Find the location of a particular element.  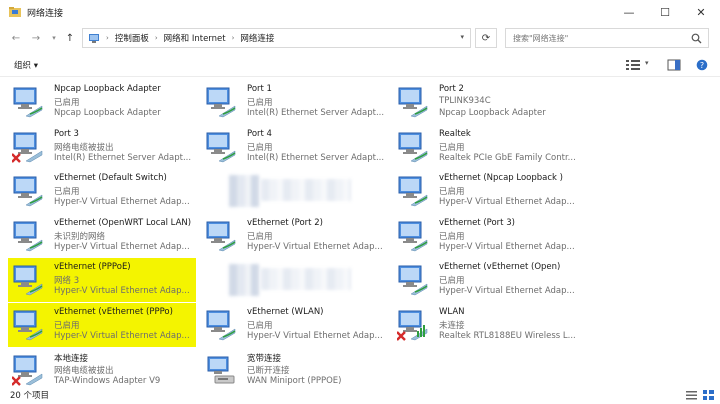

connection-name: vEthernet (vEthernet (Open) is located at coordinates (500, 267).